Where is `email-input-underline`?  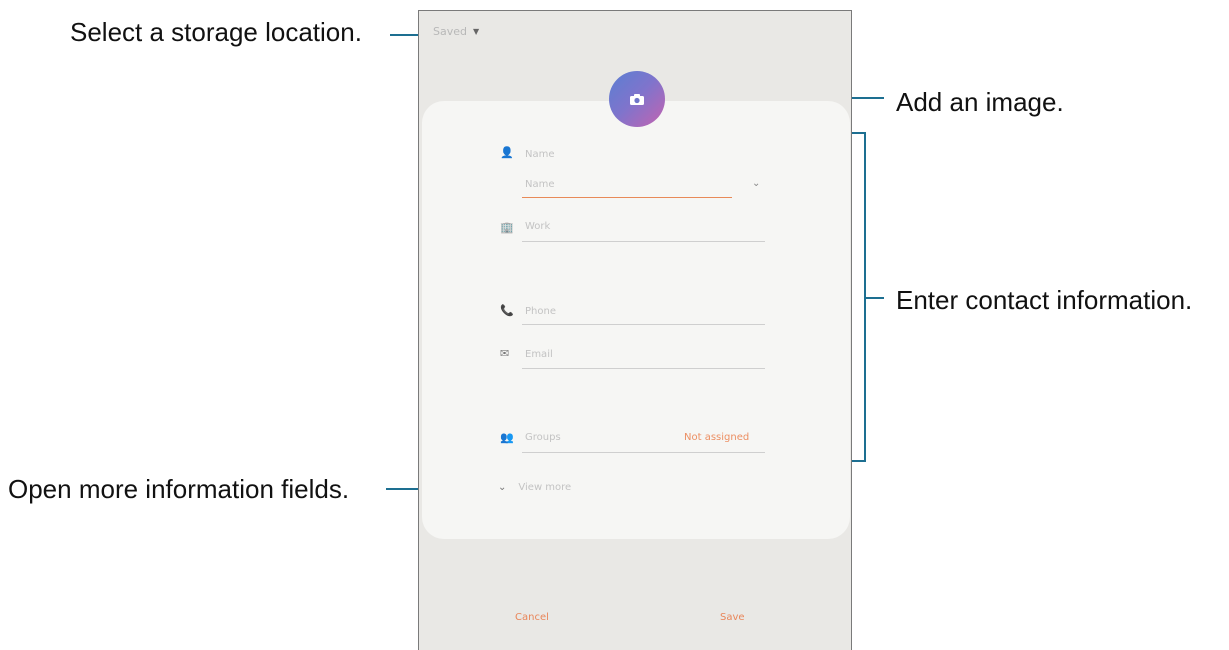 email-input-underline is located at coordinates (643, 368).